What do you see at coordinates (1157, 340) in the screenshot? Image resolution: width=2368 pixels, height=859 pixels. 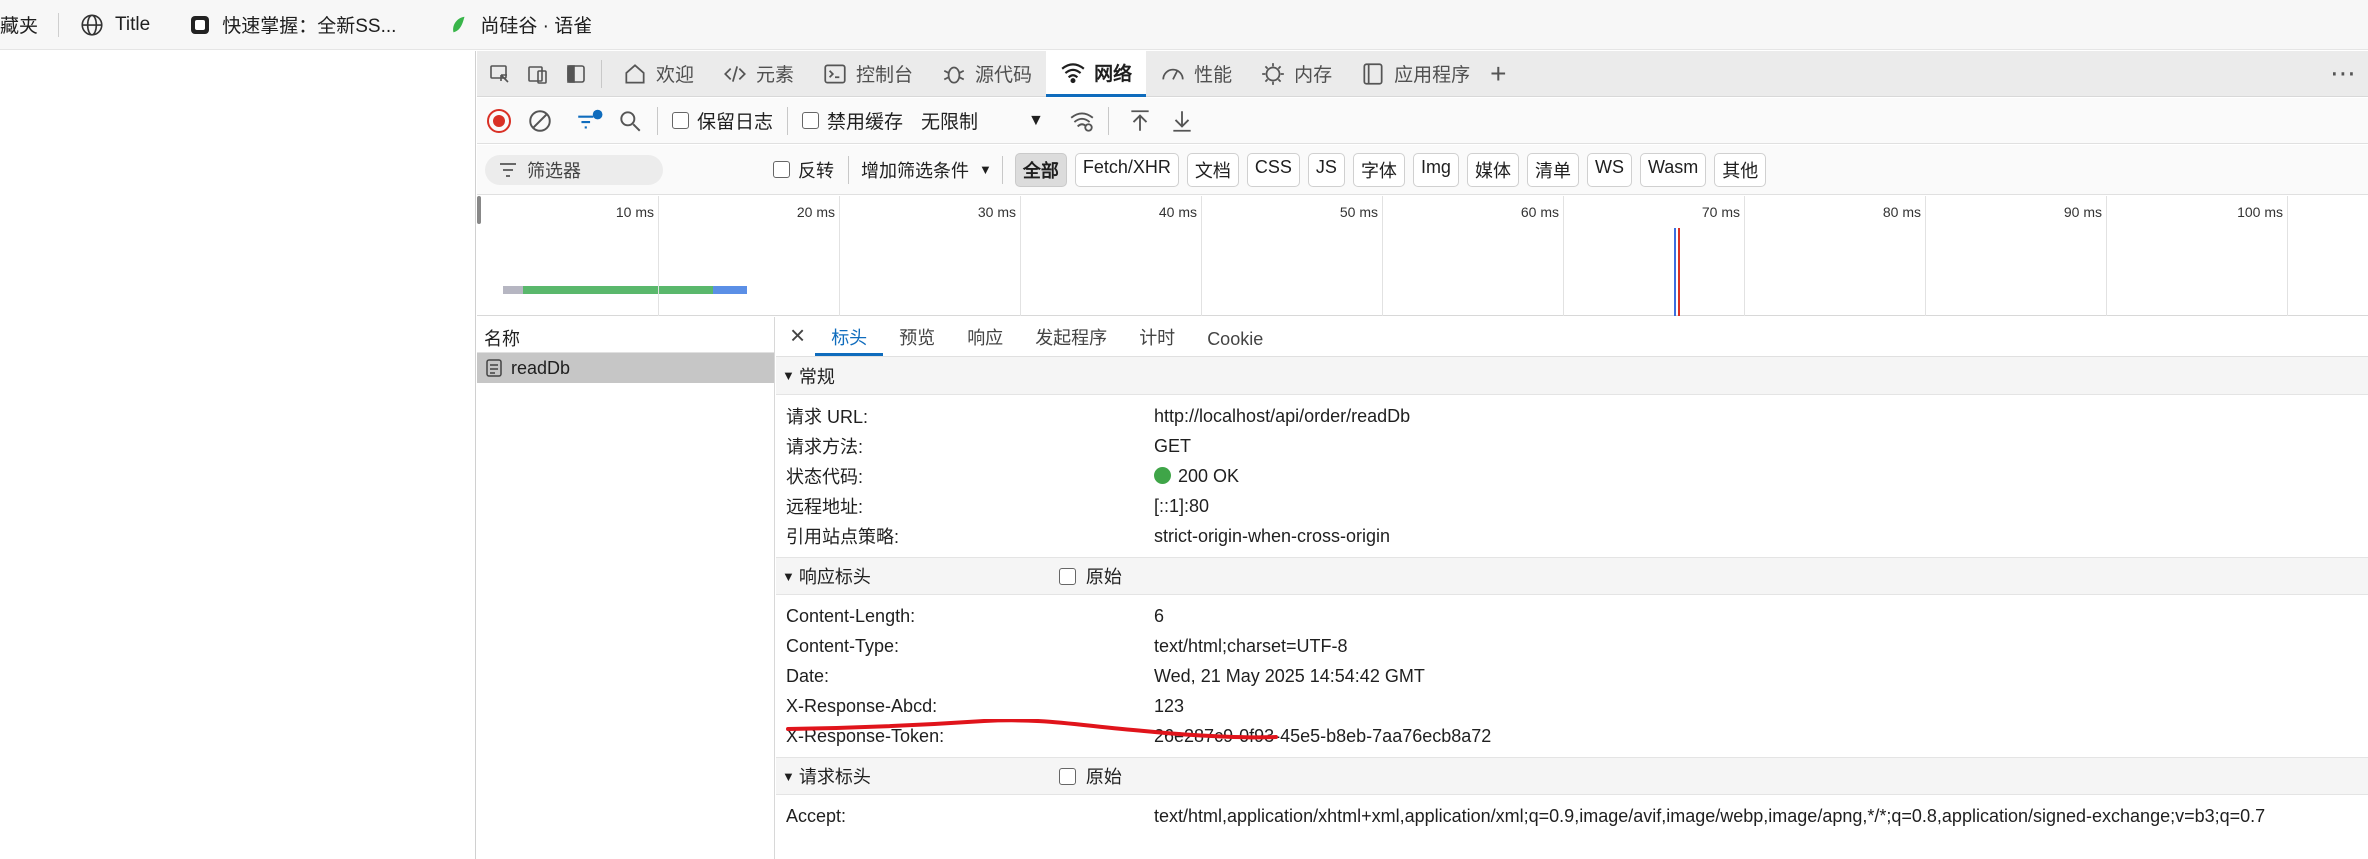 I see `tab-timing: 计时` at bounding box center [1157, 340].